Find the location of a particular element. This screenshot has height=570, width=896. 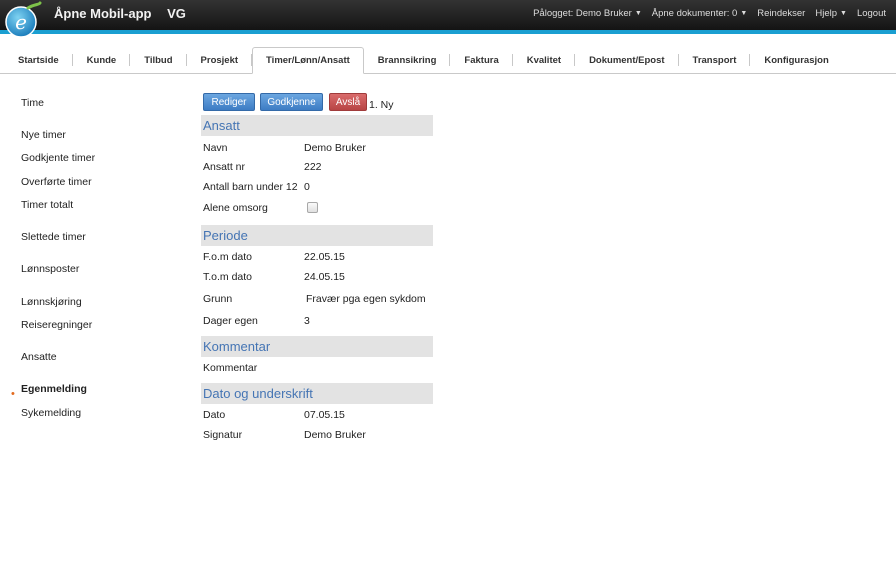

reject-button: Avslå is located at coordinates (348, 102).